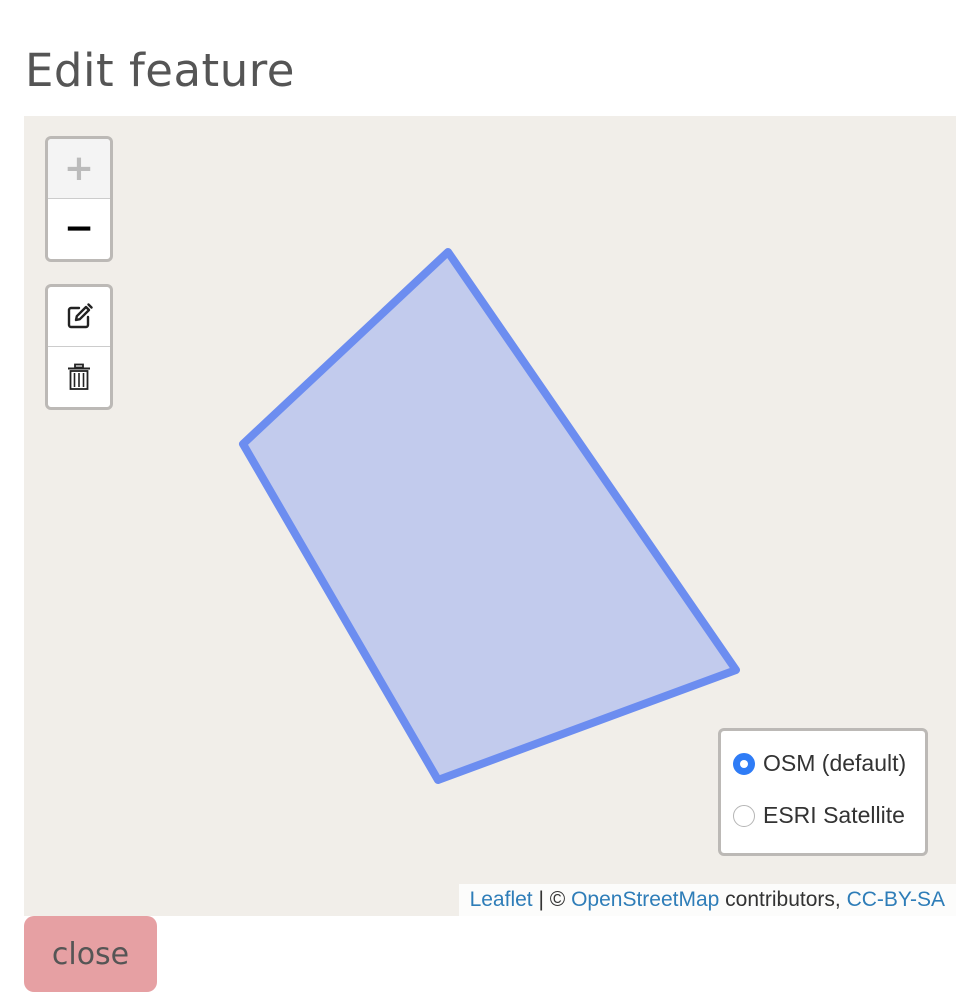  What do you see at coordinates (645, 899) in the screenshot?
I see `openstreetmap-link: OpenStreetMap` at bounding box center [645, 899].